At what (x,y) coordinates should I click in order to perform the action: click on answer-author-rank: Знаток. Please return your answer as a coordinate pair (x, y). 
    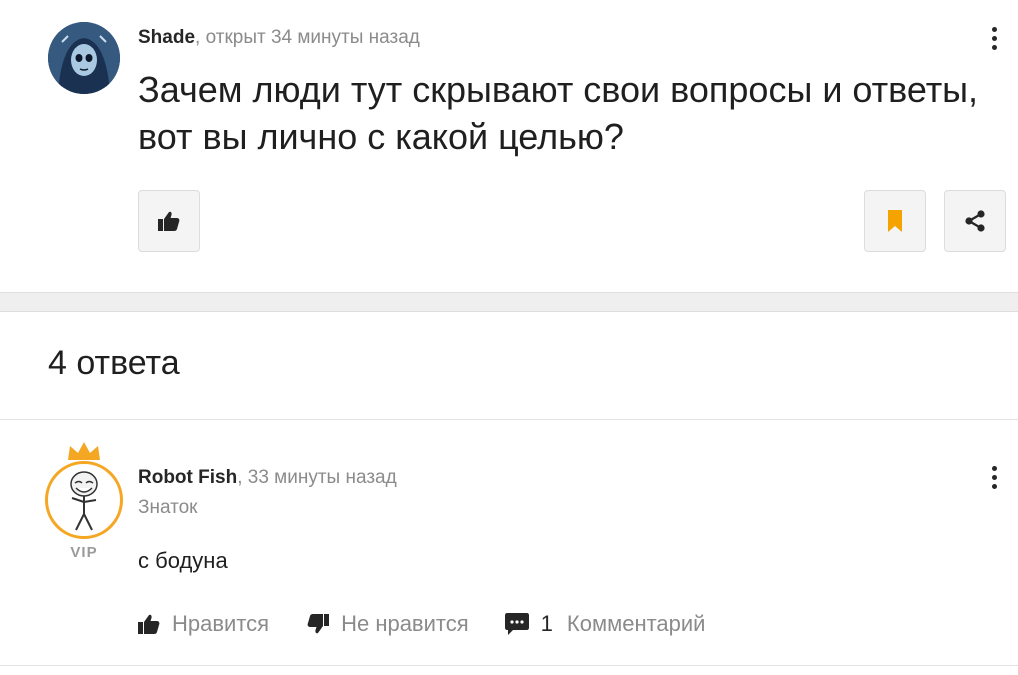
    Looking at the image, I should click on (168, 507).